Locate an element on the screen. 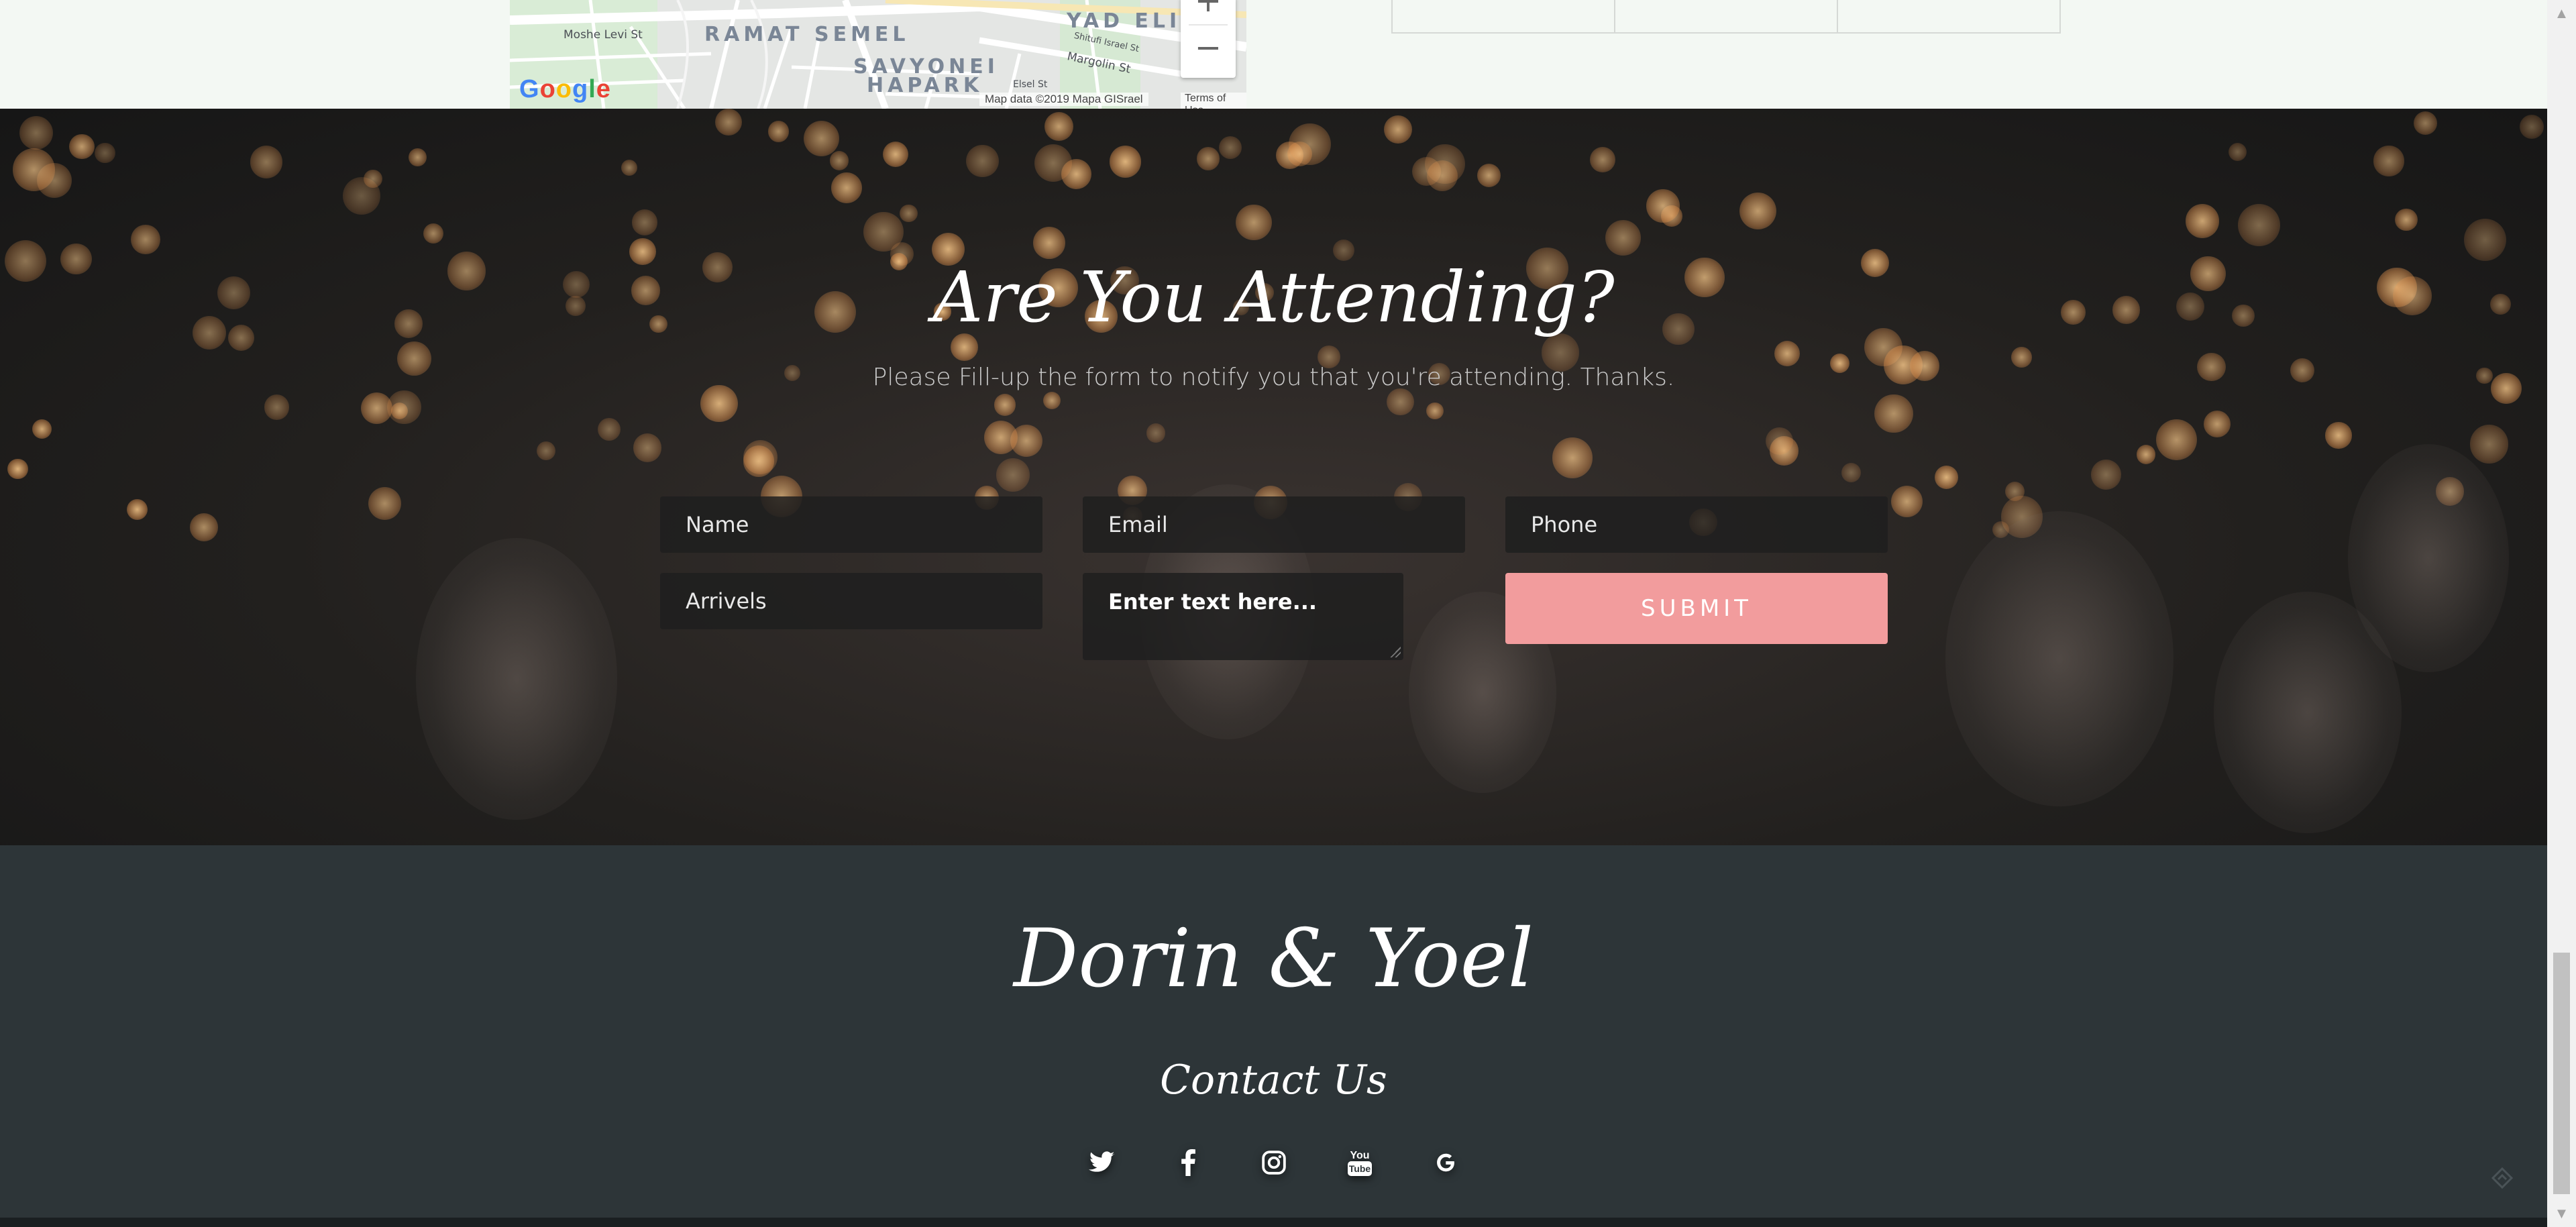 The image size is (2576, 1227). twitter-icon is located at coordinates (1102, 1162).